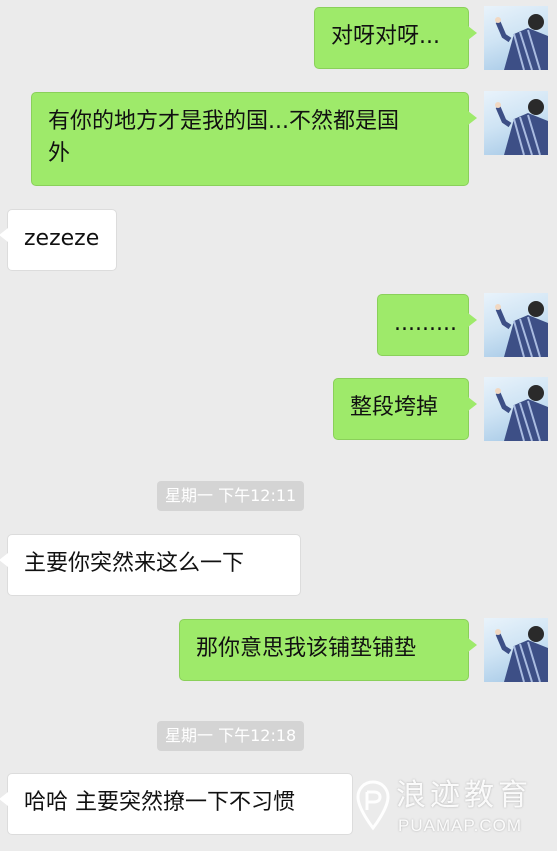 The width and height of the screenshot is (557, 851). What do you see at coordinates (254, 139) in the screenshot?
I see `message-bubble-outgoing: 有你的地方才是我的国...不然都是国 外` at bounding box center [254, 139].